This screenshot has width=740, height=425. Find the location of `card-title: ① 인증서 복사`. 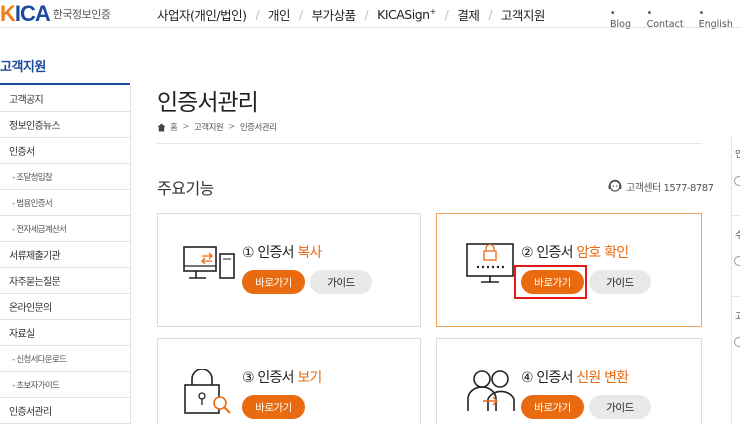

card-title: ① 인증서 복사 is located at coordinates (282, 253).